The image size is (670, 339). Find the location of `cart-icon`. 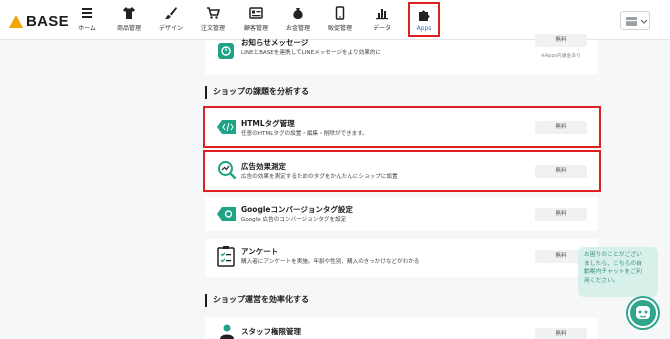

cart-icon is located at coordinates (213, 13).